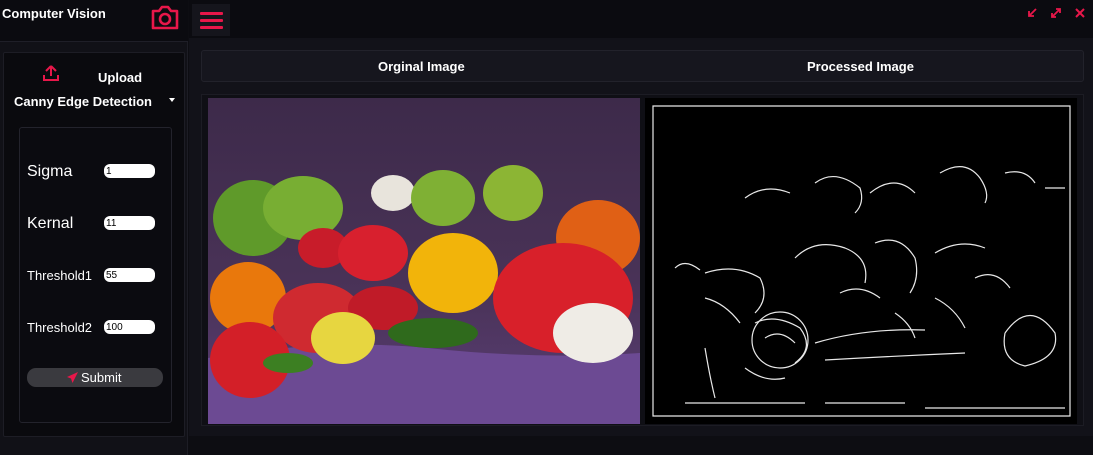 This screenshot has height=455, width=1093. I want to click on submit-label: Submit, so click(101, 377).